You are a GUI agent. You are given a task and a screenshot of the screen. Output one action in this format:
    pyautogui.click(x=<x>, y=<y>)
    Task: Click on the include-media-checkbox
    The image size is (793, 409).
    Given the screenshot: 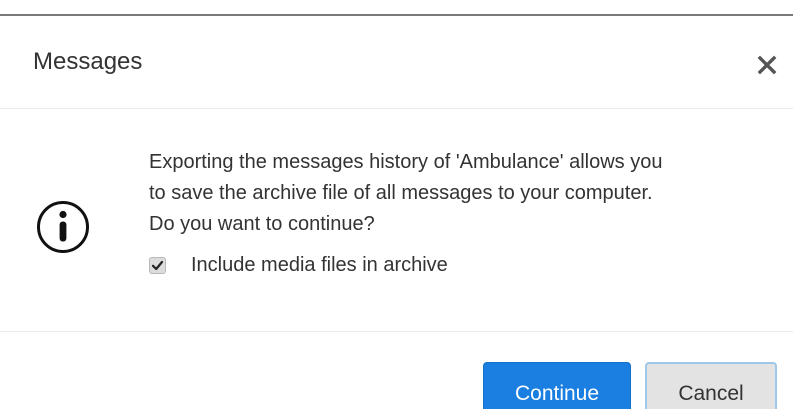 What is the action you would take?
    pyautogui.click(x=157, y=265)
    